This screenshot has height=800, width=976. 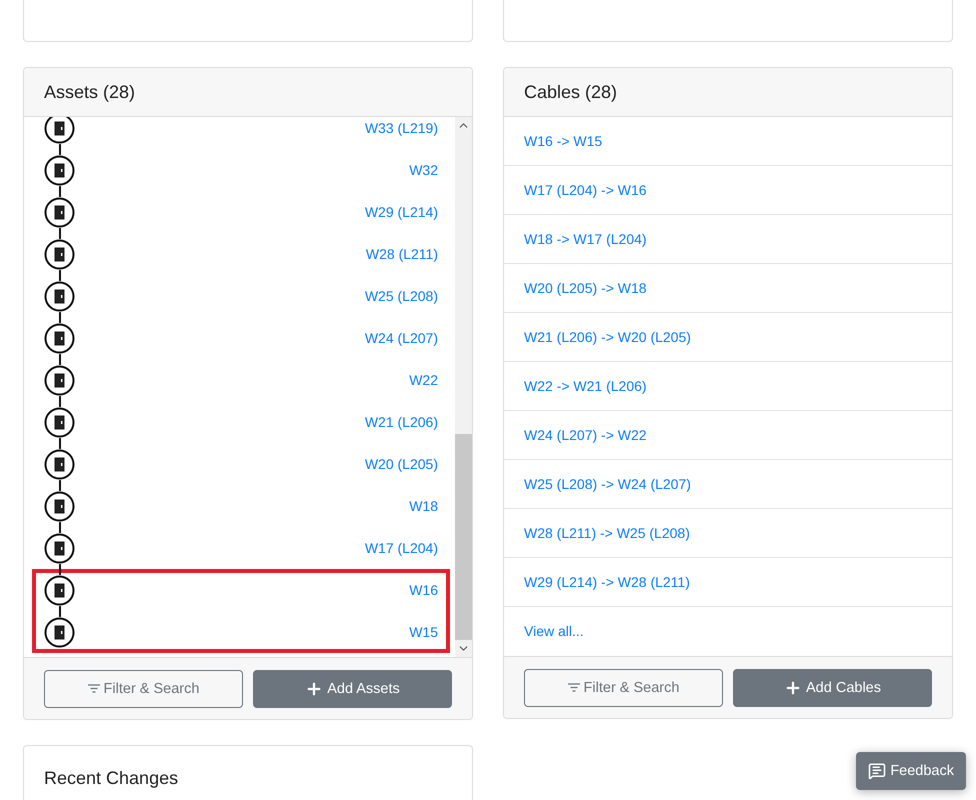 What do you see at coordinates (728, 386) in the screenshot?
I see `cable-link: W22 -> W21 (L206)` at bounding box center [728, 386].